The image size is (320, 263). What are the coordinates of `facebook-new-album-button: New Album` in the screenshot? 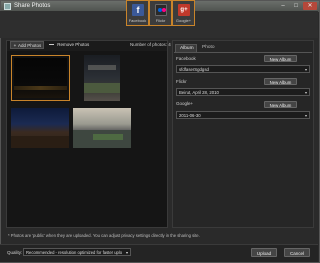 It's located at (280, 58).